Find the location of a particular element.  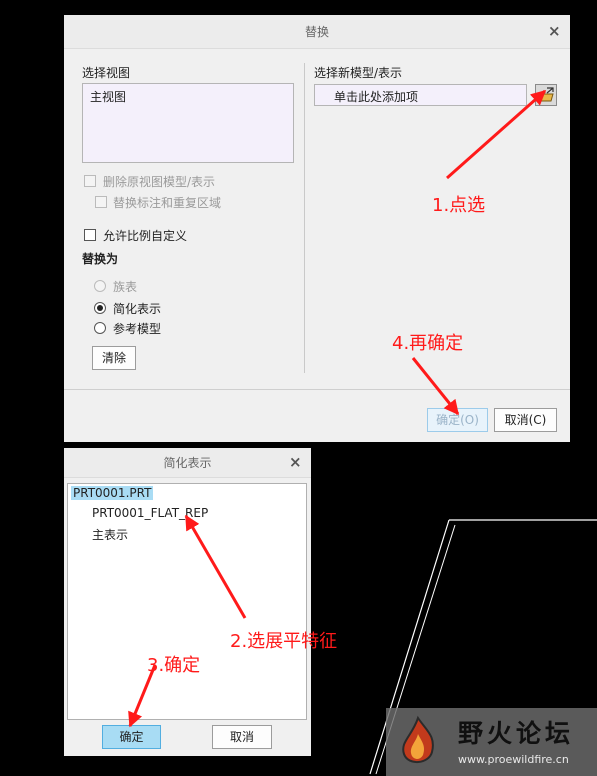

annotation-step4: 4.再确定 is located at coordinates (428, 343).